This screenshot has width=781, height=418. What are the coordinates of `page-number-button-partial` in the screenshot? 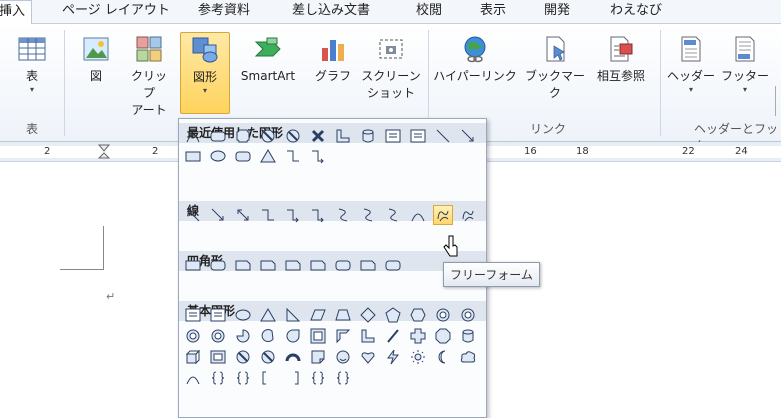 It's located at (778, 101).